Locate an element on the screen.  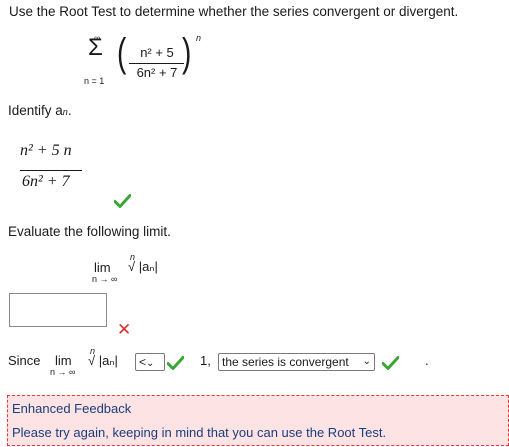
feedback-title: Enhanced Feedback is located at coordinates (72, 408).